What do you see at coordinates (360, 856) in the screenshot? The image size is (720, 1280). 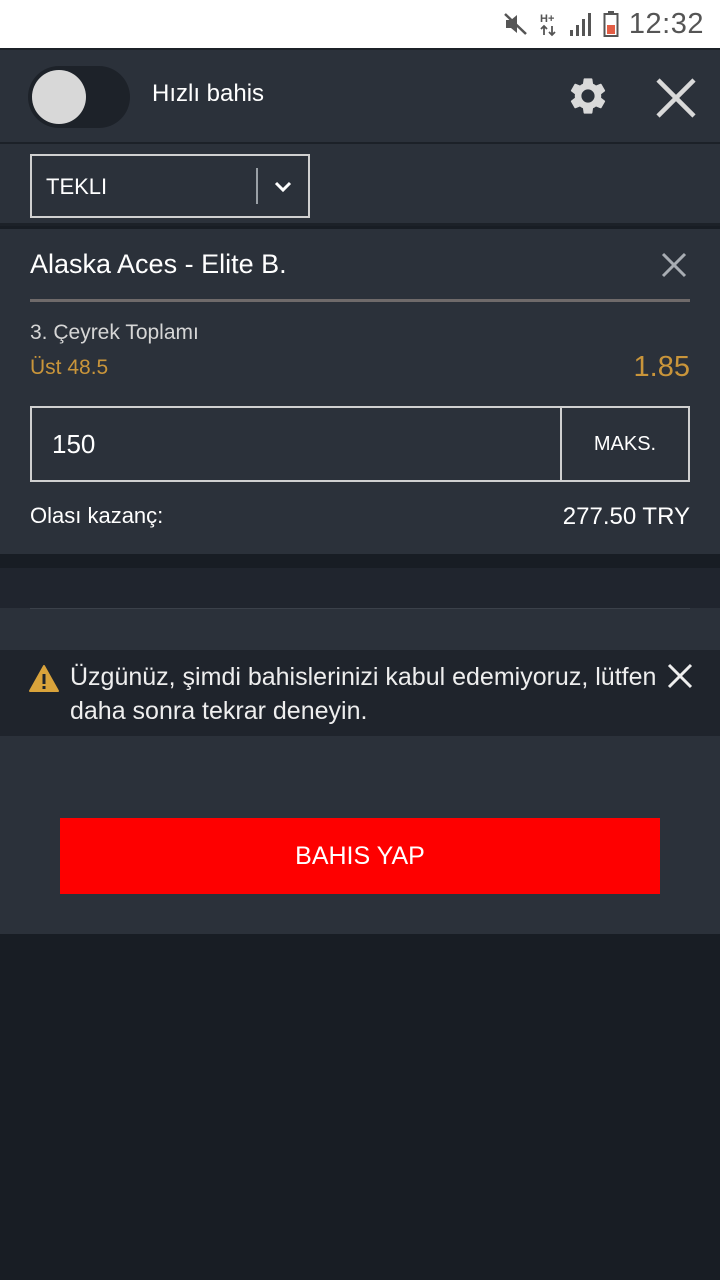 I see `place-bet-button: BAHIS YAP` at bounding box center [360, 856].